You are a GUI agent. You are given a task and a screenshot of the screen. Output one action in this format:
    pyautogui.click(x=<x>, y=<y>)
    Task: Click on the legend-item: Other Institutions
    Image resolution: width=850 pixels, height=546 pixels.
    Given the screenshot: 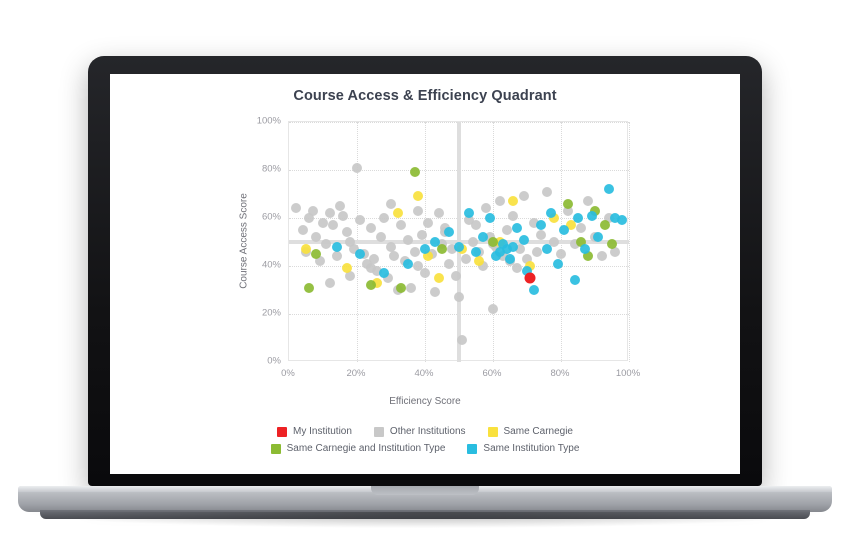 What is the action you would take?
    pyautogui.click(x=419, y=431)
    